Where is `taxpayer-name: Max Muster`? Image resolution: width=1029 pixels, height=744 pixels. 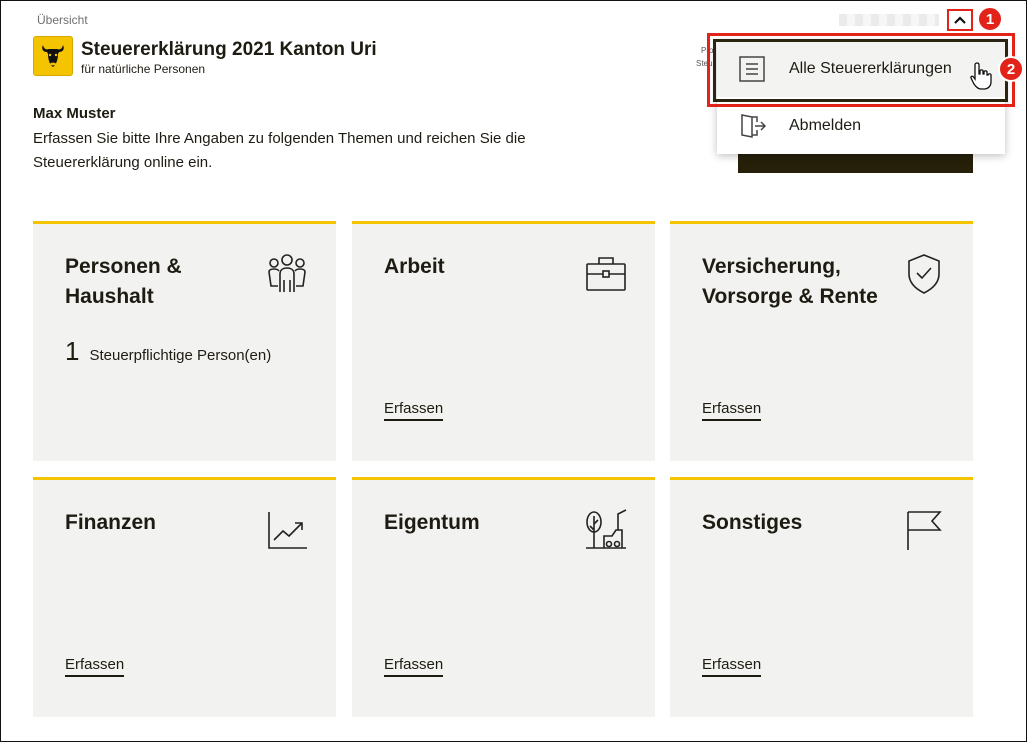
taxpayer-name: Max Muster is located at coordinates (74, 113).